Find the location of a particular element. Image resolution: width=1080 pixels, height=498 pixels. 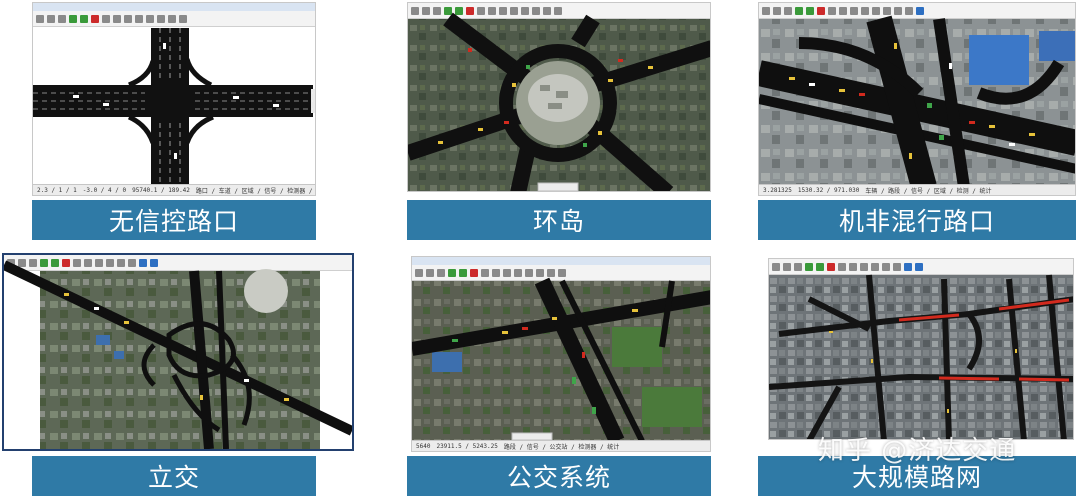

large-network-satellite-view is located at coordinates (921, 356).